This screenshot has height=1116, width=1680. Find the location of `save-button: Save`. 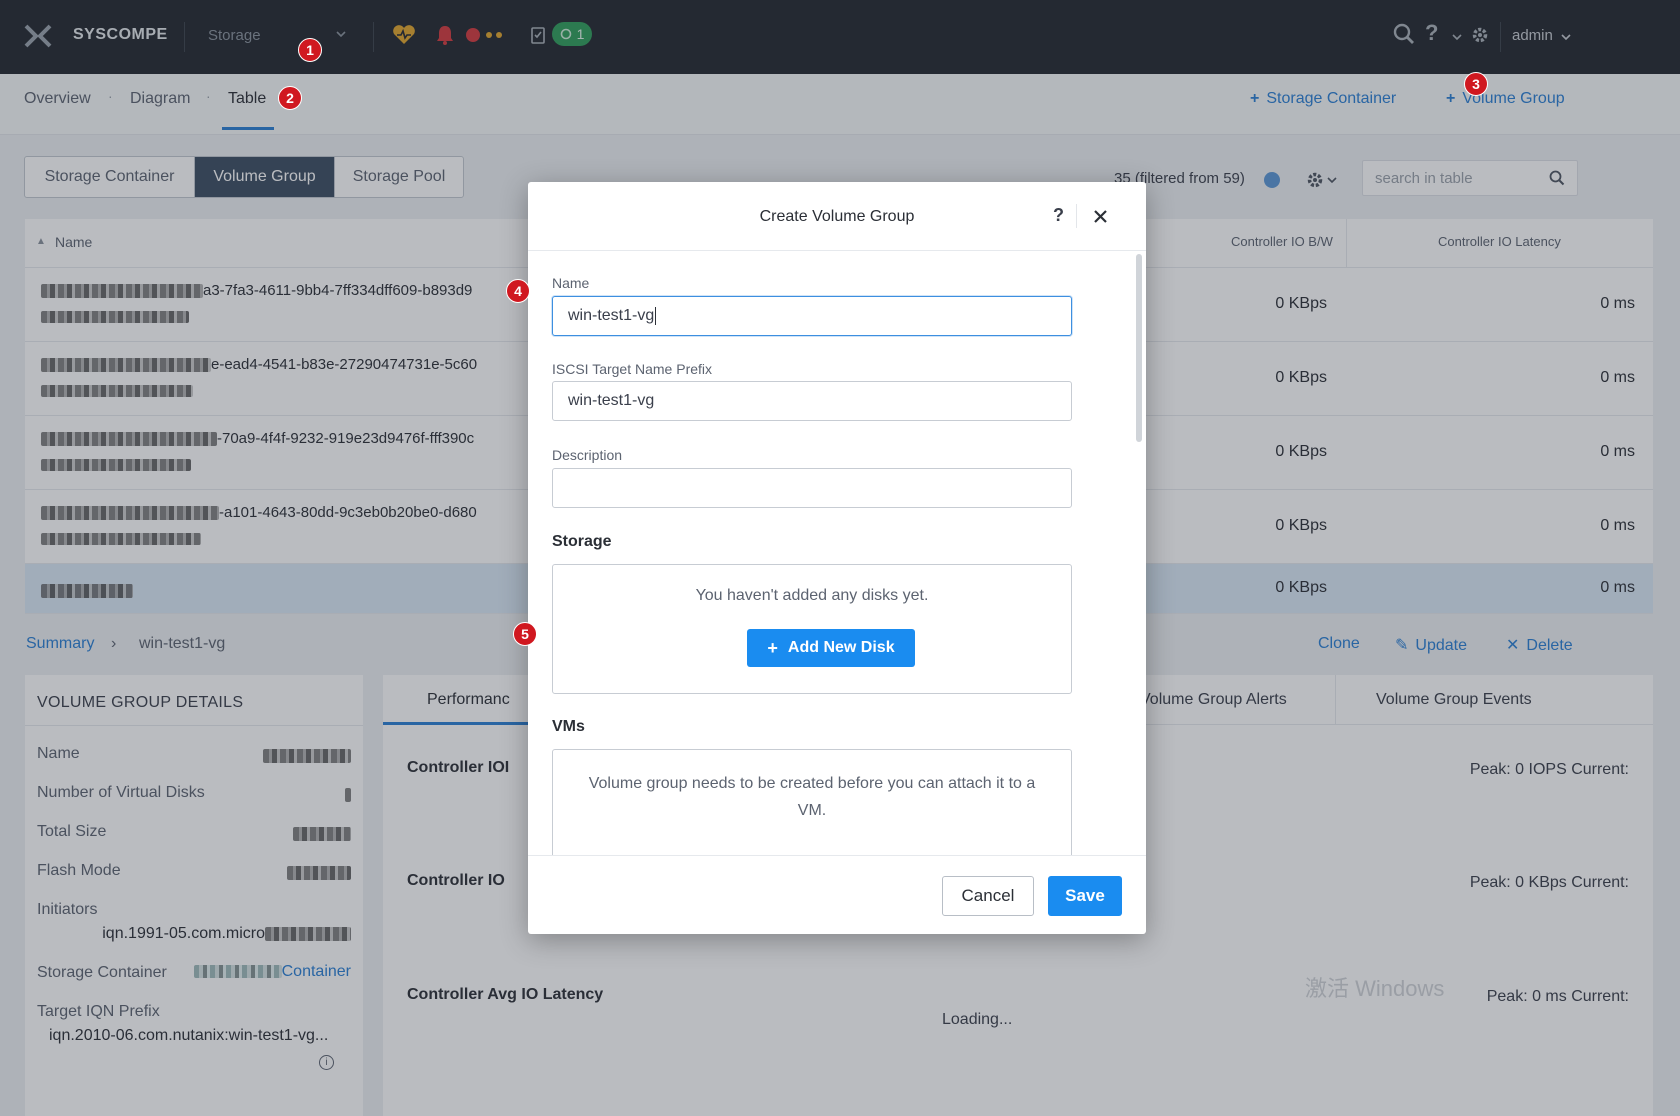

save-button: Save is located at coordinates (1085, 896).